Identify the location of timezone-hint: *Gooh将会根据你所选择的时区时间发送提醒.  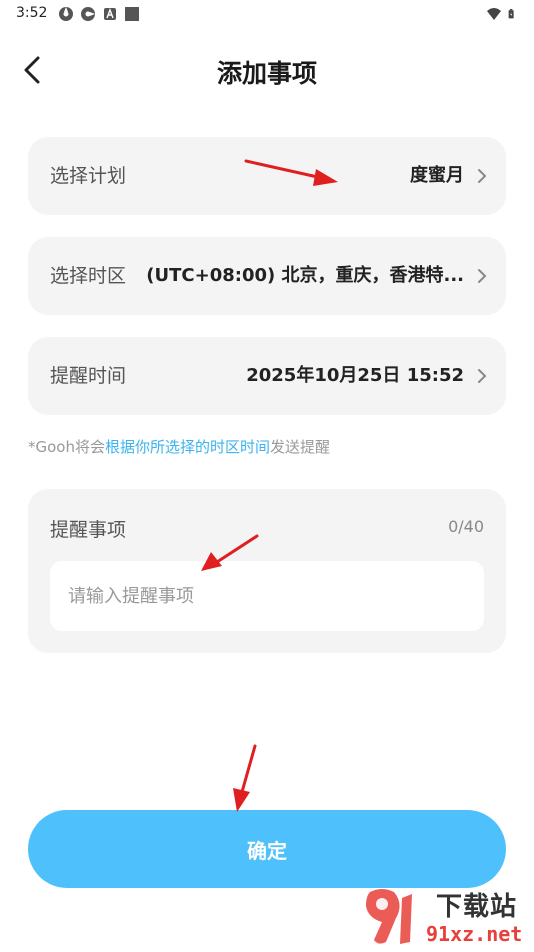
(179, 446).